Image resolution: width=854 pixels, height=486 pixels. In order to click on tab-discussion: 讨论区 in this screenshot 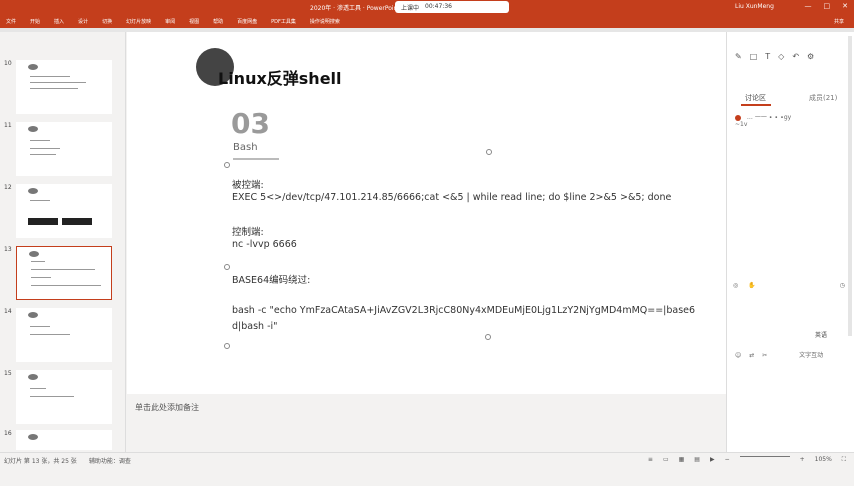, I will do `click(755, 98)`.